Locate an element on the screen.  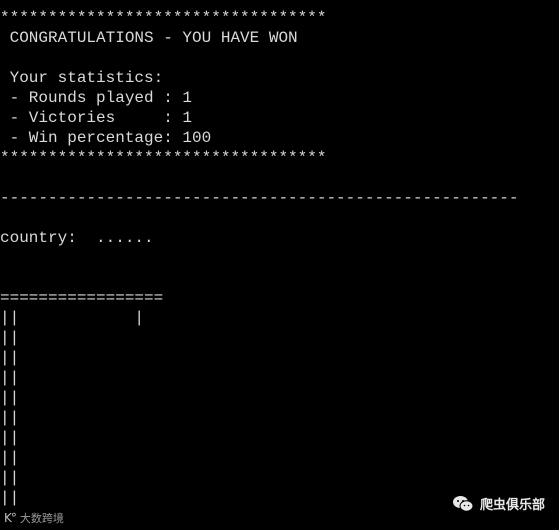
watermark-left: K° 大数跨境 is located at coordinates (34, 518).